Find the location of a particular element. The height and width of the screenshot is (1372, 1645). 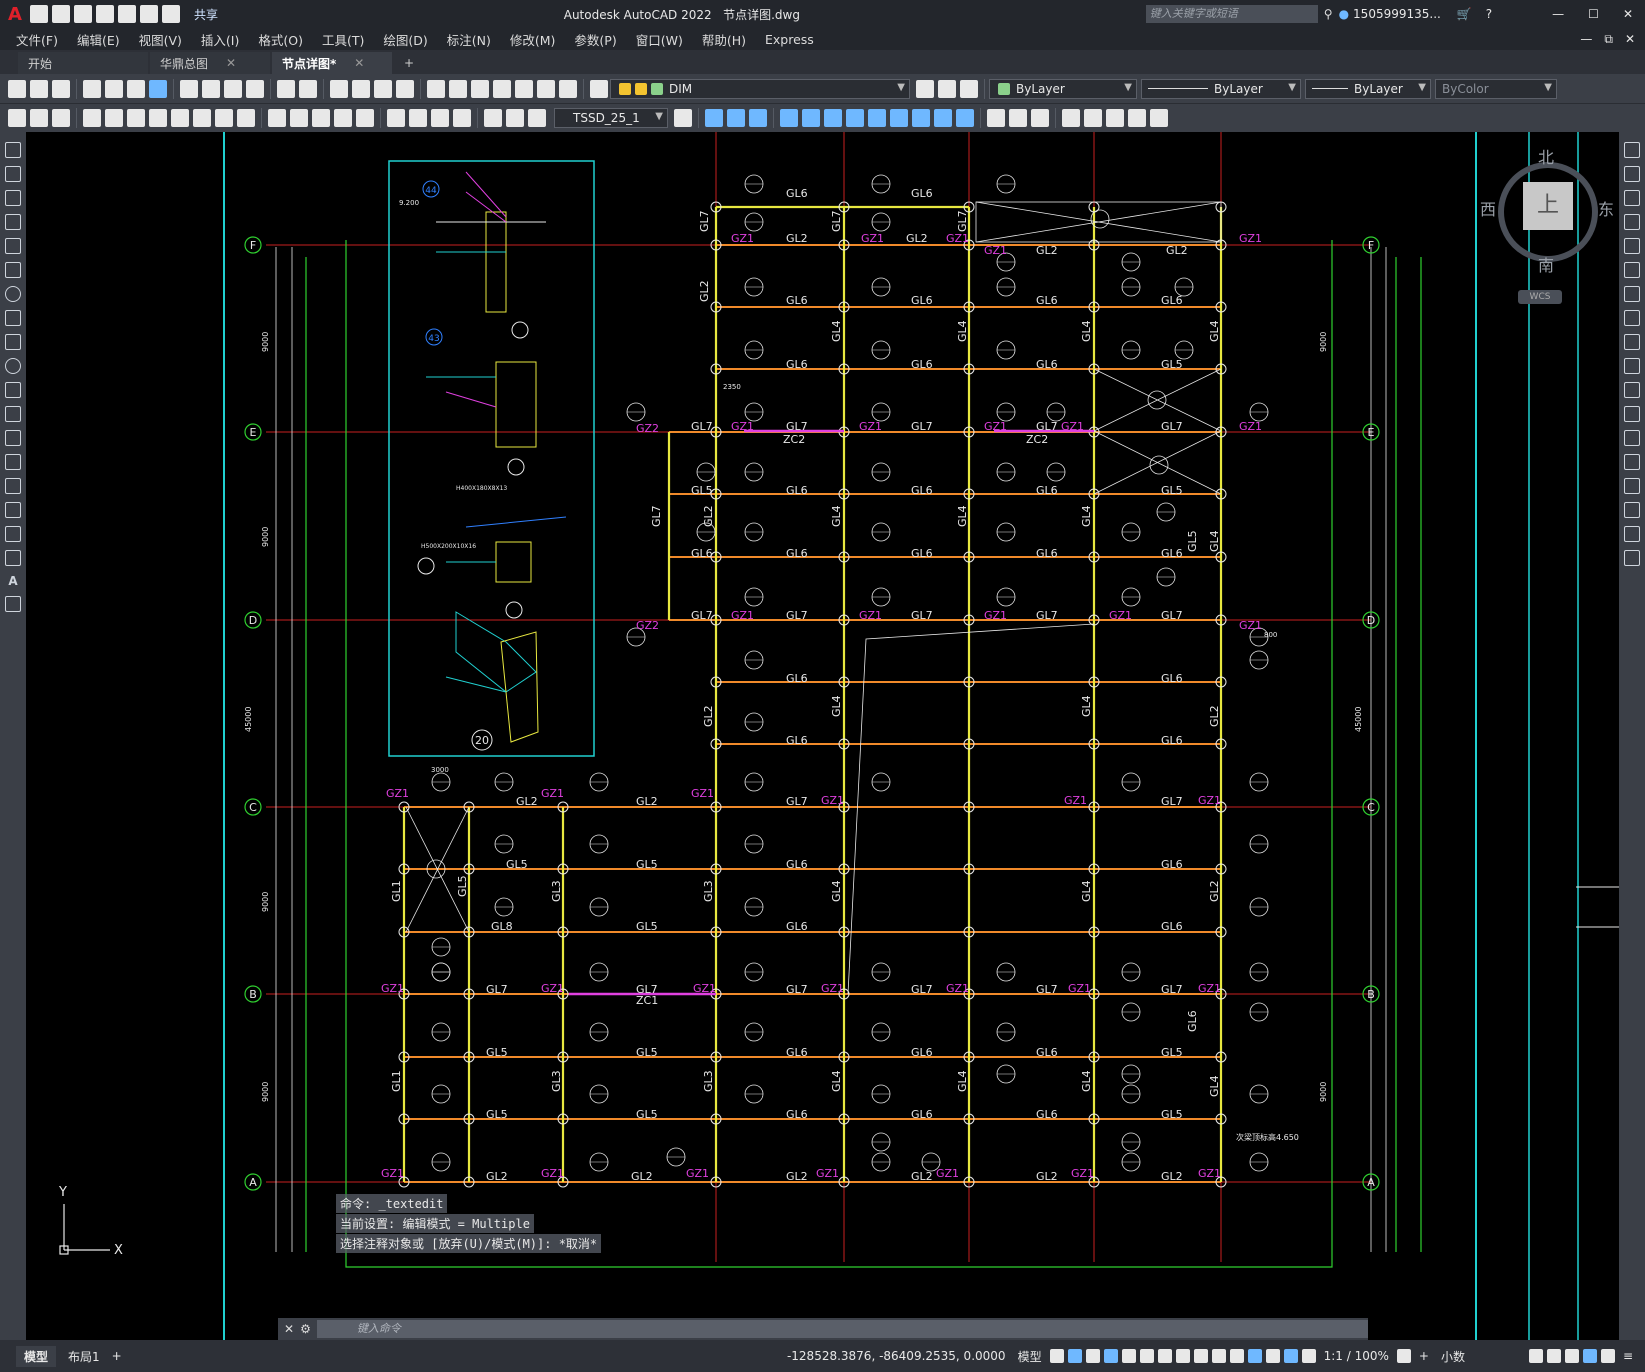

menu-help: 帮助(H) is located at coordinates (724, 39).